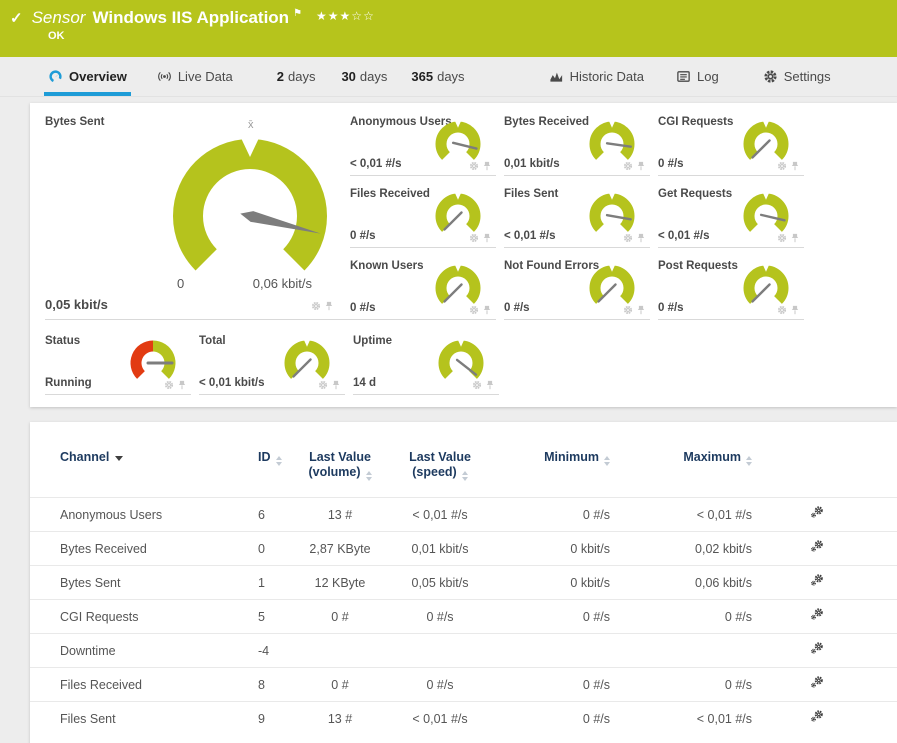 This screenshot has height=743, width=897. I want to click on column-header-last-value-speed: Last Value (speed), so click(440, 474).